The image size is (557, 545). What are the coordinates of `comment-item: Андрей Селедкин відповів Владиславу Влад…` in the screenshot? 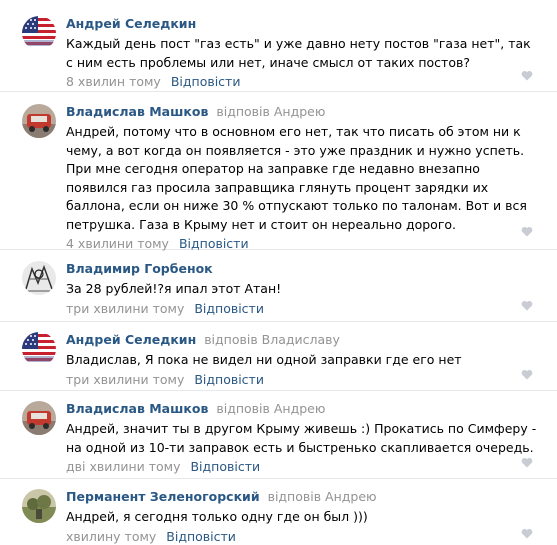 It's located at (278, 356).